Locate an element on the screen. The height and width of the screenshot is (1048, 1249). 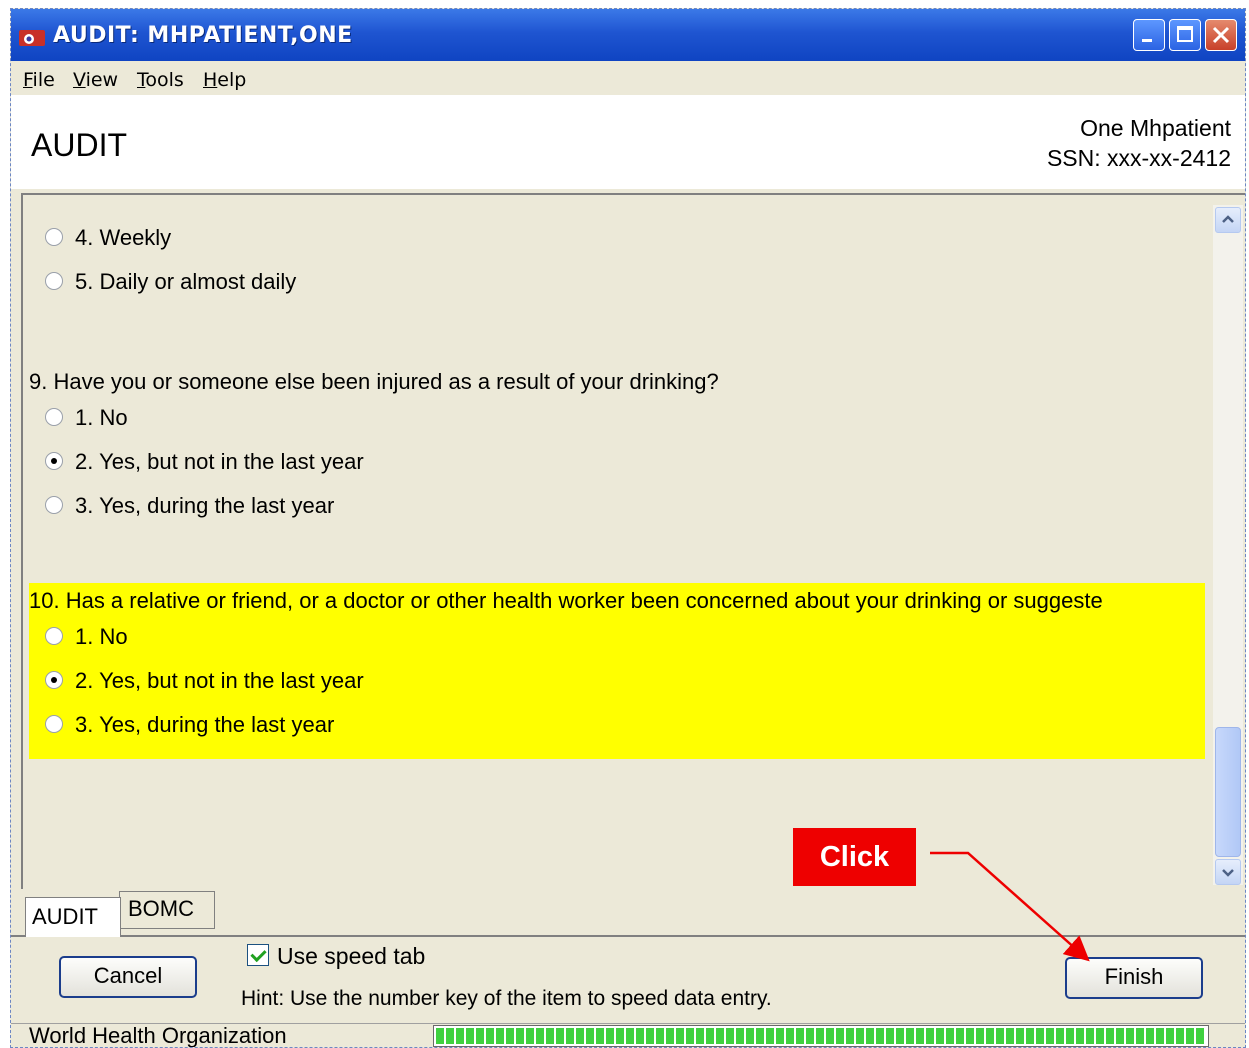
menu-bar: File View Tools Help is located at coordinates (628, 78).